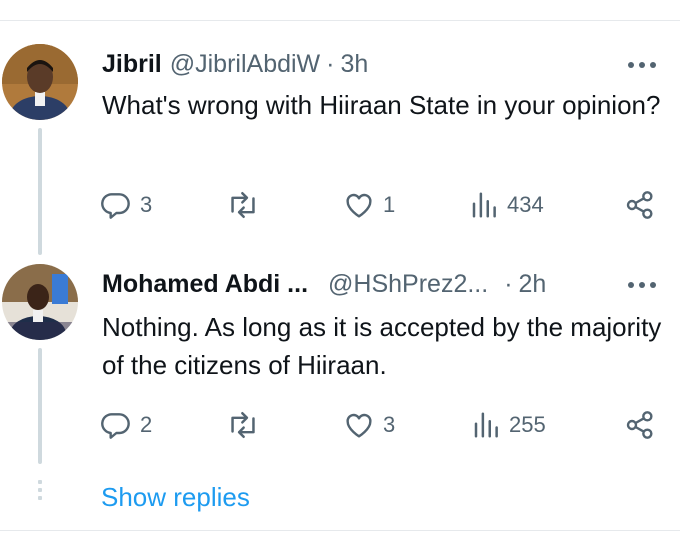 This screenshot has height=542, width=680. Describe the element at coordinates (324, 284) in the screenshot. I see `tweet-header: Mohamed Abdi ... @HShPrez2... · 2h` at that location.